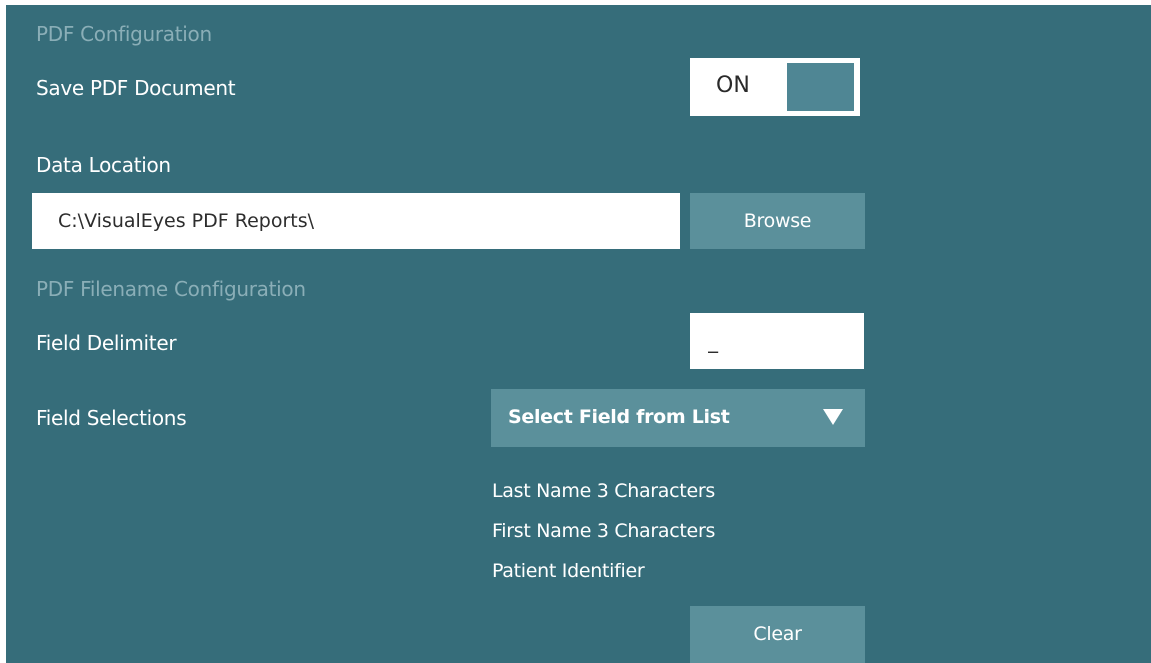  Describe the element at coordinates (106, 343) in the screenshot. I see `field-delimiter-label: Field Delimiter` at that location.